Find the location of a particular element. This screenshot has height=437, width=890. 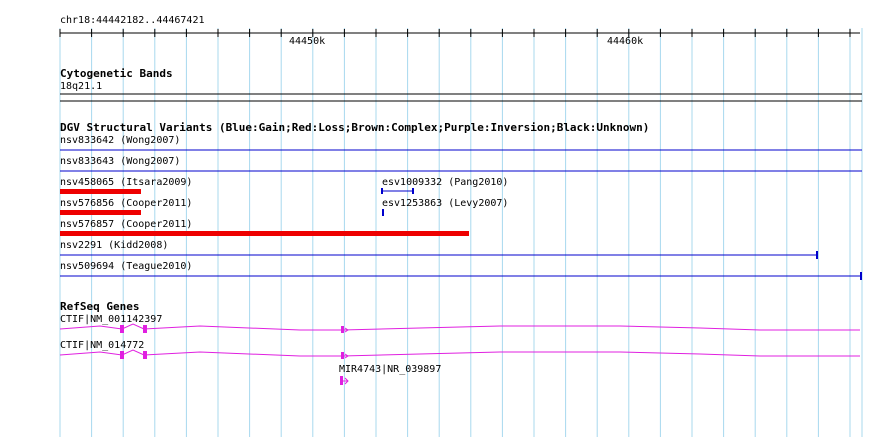

variant-label: nsv576857 (Cooper2011) is located at coordinates (126, 224).